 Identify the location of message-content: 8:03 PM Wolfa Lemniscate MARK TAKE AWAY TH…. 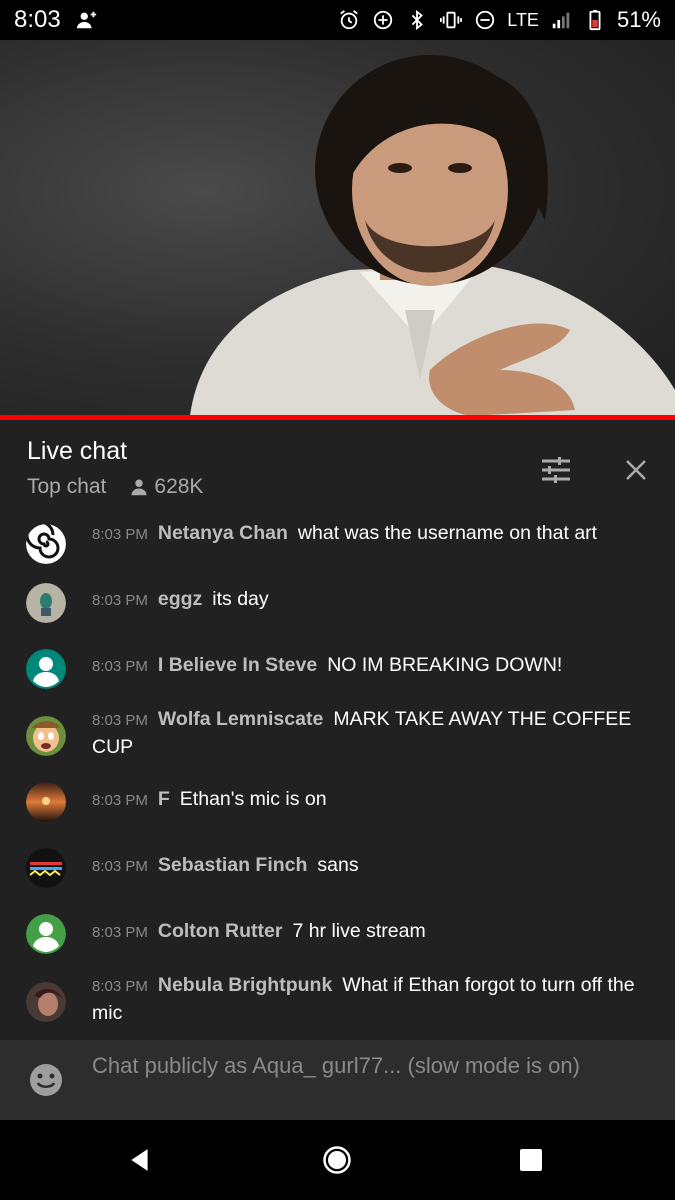
(373, 733).